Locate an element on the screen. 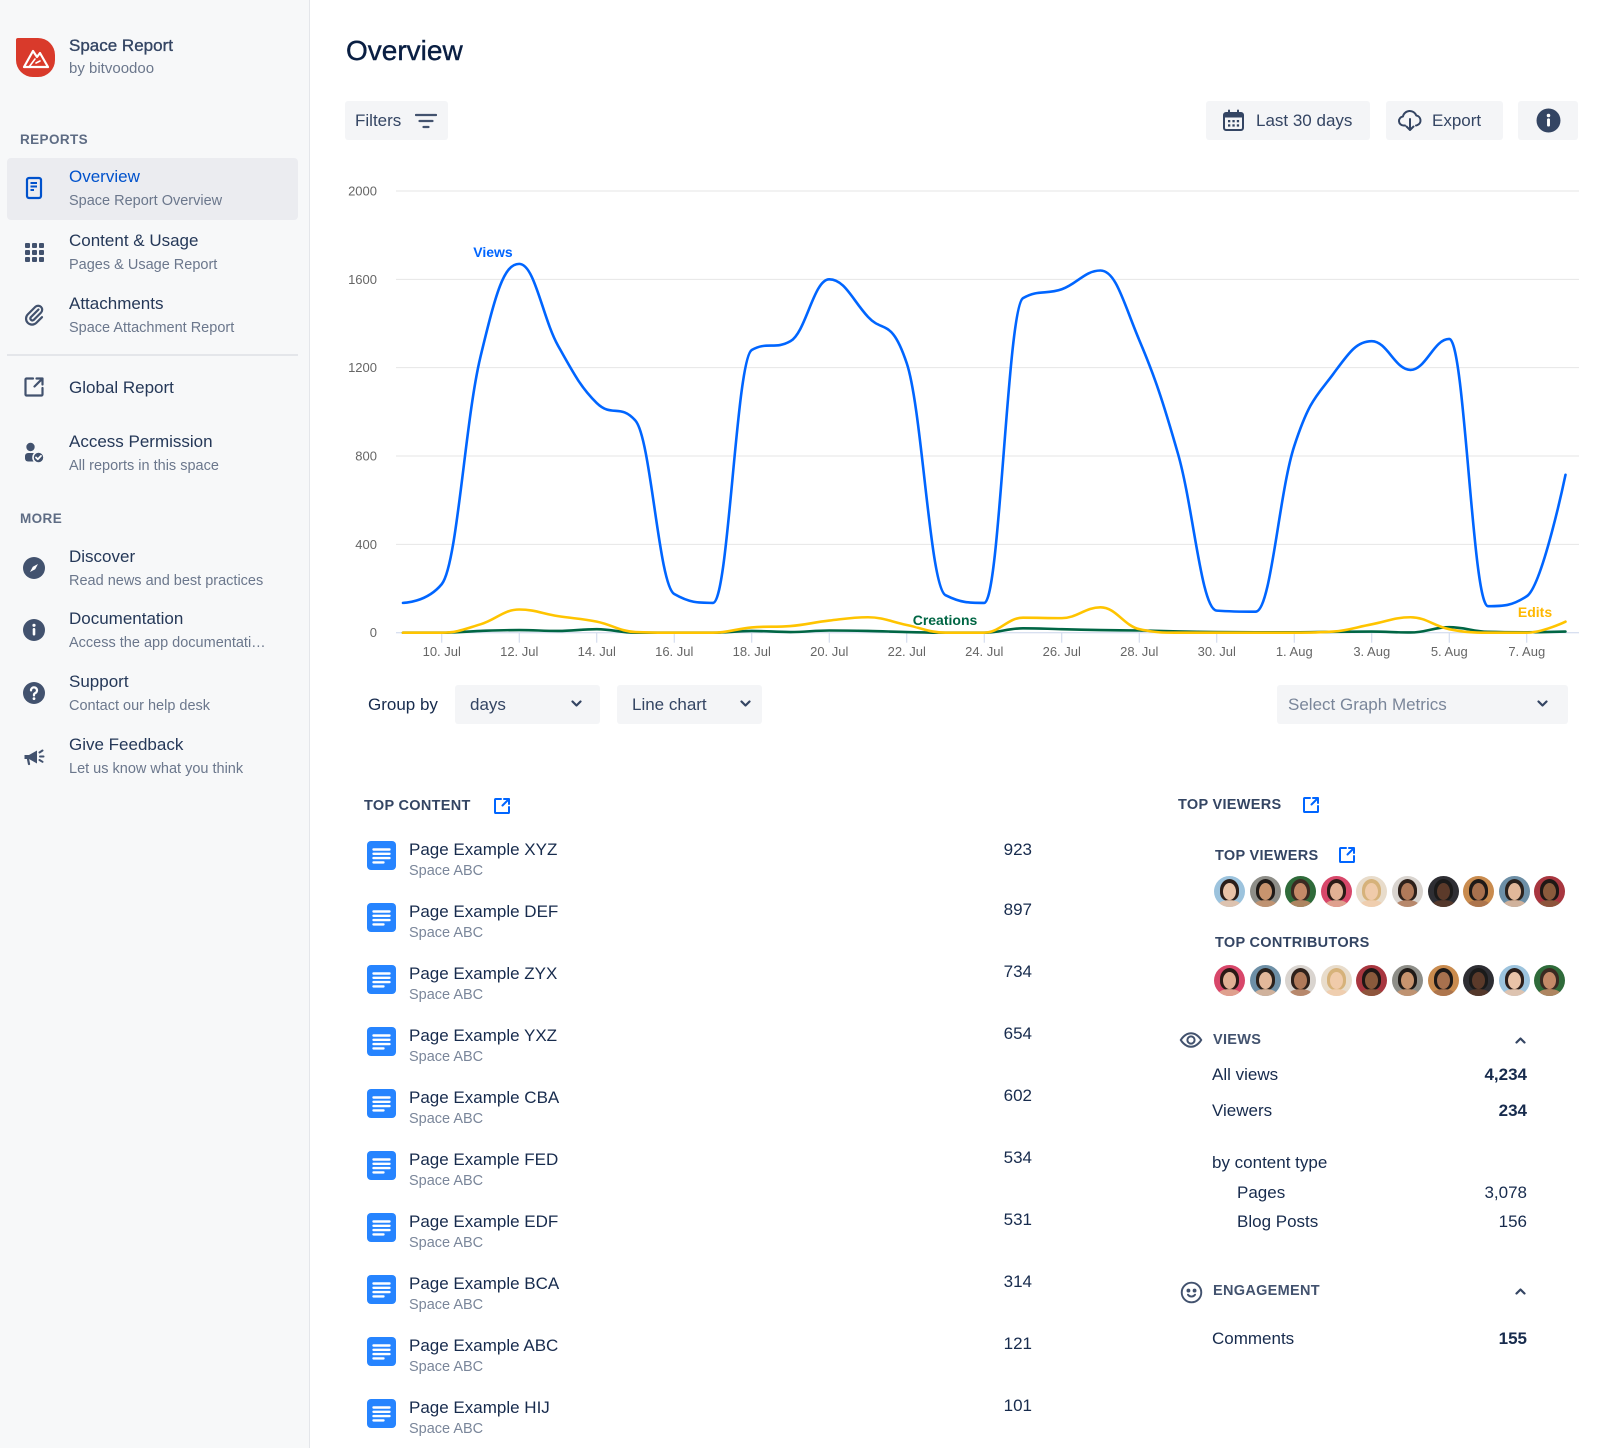 This screenshot has width=1600, height=1448. content-title-link: Page Example BCA is located at coordinates (484, 1284).